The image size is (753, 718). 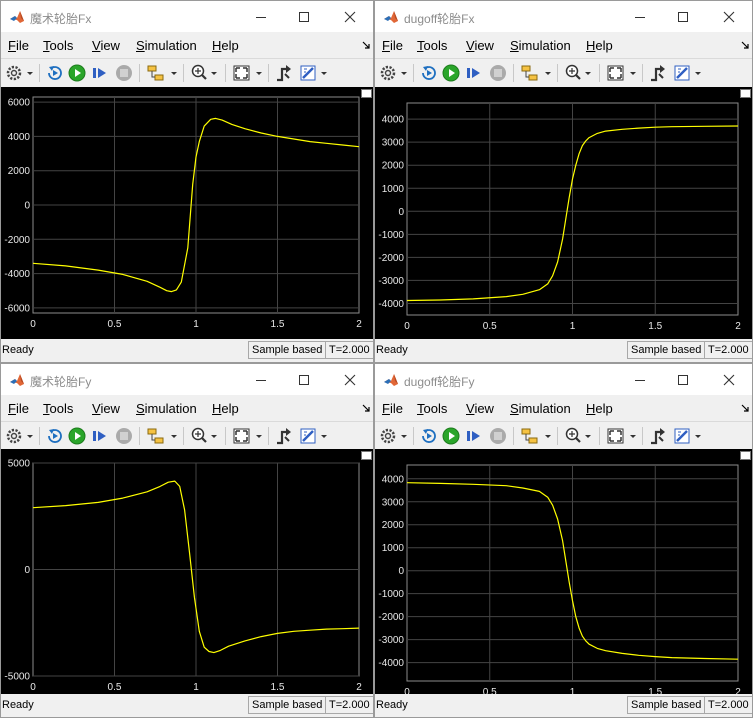 I want to click on y-tick-label: 6000, so click(x=19, y=103).